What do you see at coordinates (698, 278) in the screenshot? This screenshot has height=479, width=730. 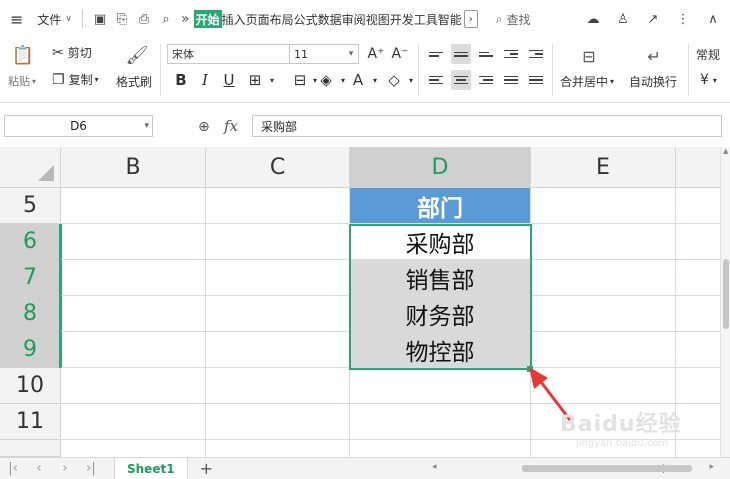 I see `cell-f7` at bounding box center [698, 278].